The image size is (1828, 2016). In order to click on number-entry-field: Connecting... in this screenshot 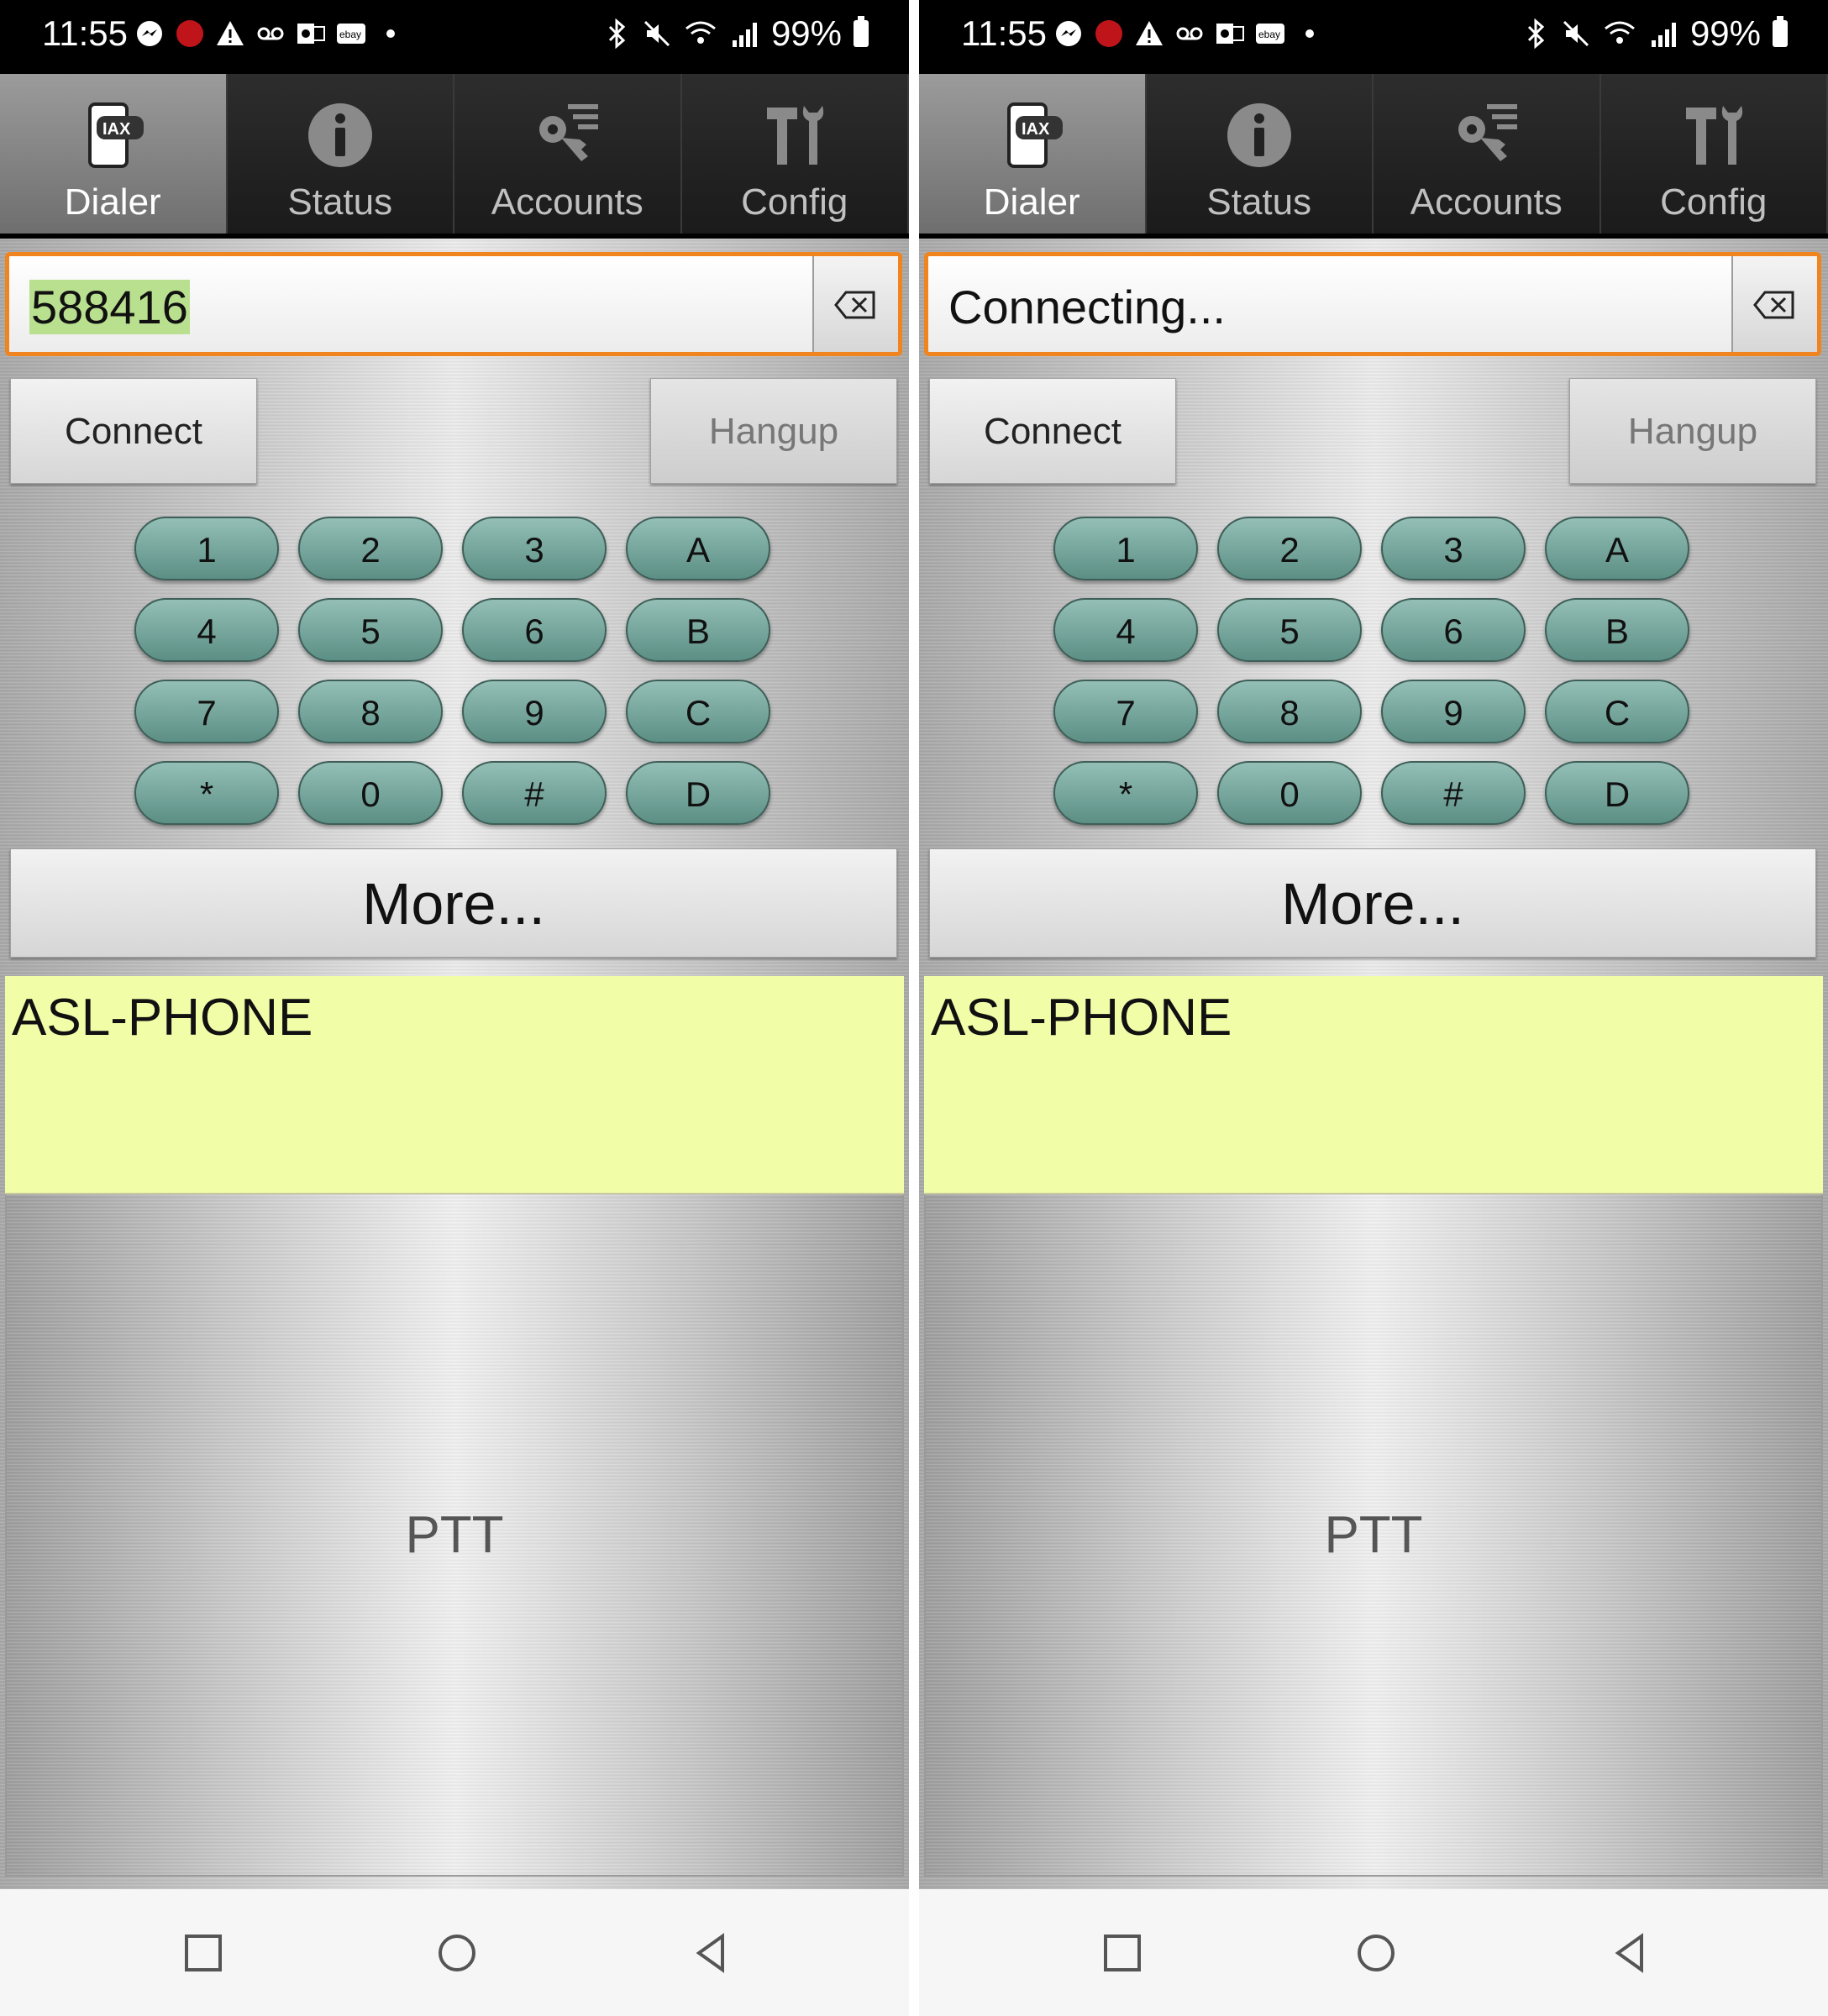, I will do `click(1373, 304)`.